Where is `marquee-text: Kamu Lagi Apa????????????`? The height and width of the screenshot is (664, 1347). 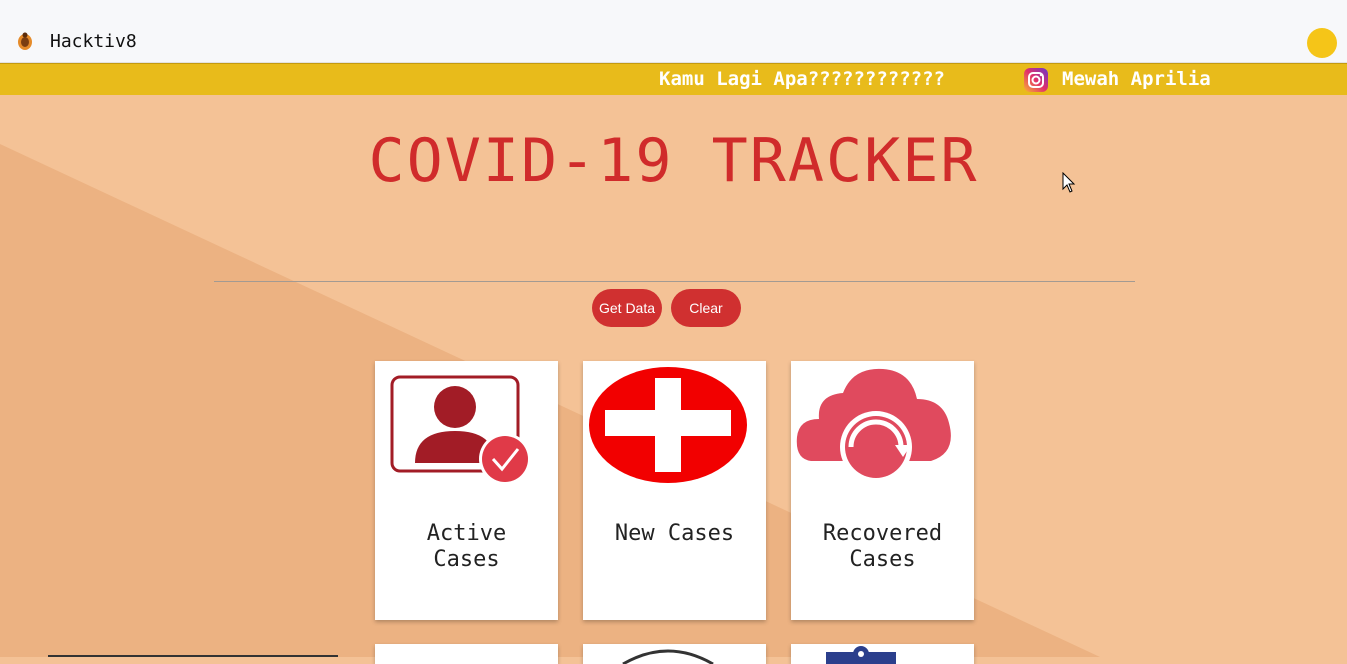 marquee-text: Kamu Lagi Apa???????????? is located at coordinates (802, 79).